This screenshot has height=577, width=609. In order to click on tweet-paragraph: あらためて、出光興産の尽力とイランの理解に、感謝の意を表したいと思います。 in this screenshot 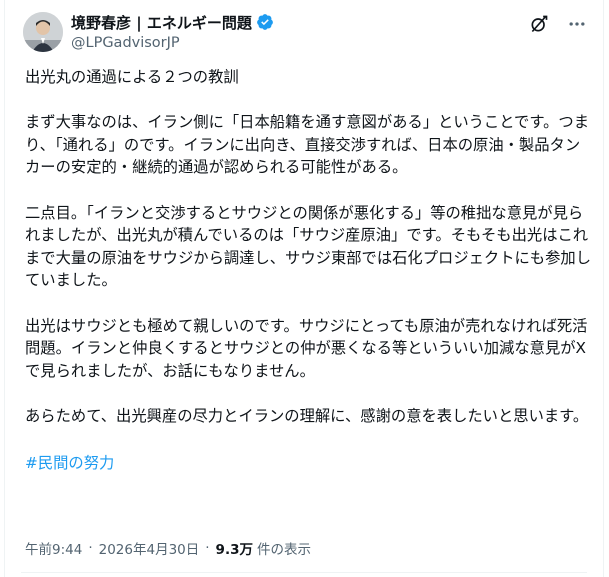, I will do `click(307, 415)`.